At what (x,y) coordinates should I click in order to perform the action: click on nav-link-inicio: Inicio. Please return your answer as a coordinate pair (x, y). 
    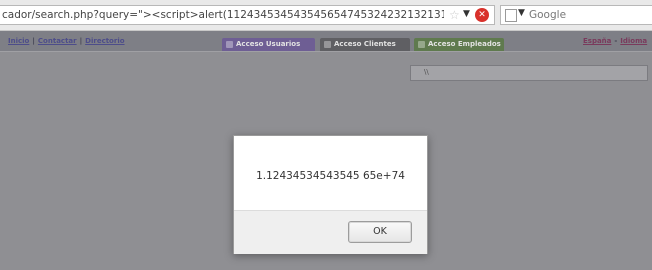
    Looking at the image, I should click on (18, 41).